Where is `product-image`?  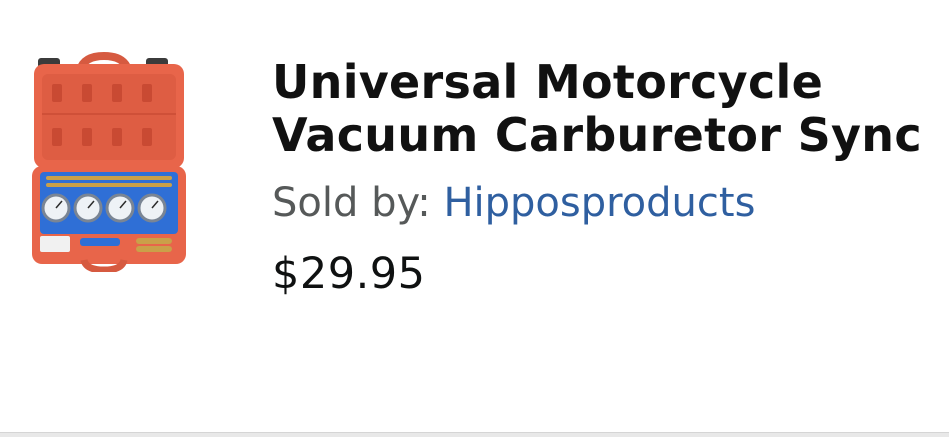 product-image is located at coordinates (110, 162).